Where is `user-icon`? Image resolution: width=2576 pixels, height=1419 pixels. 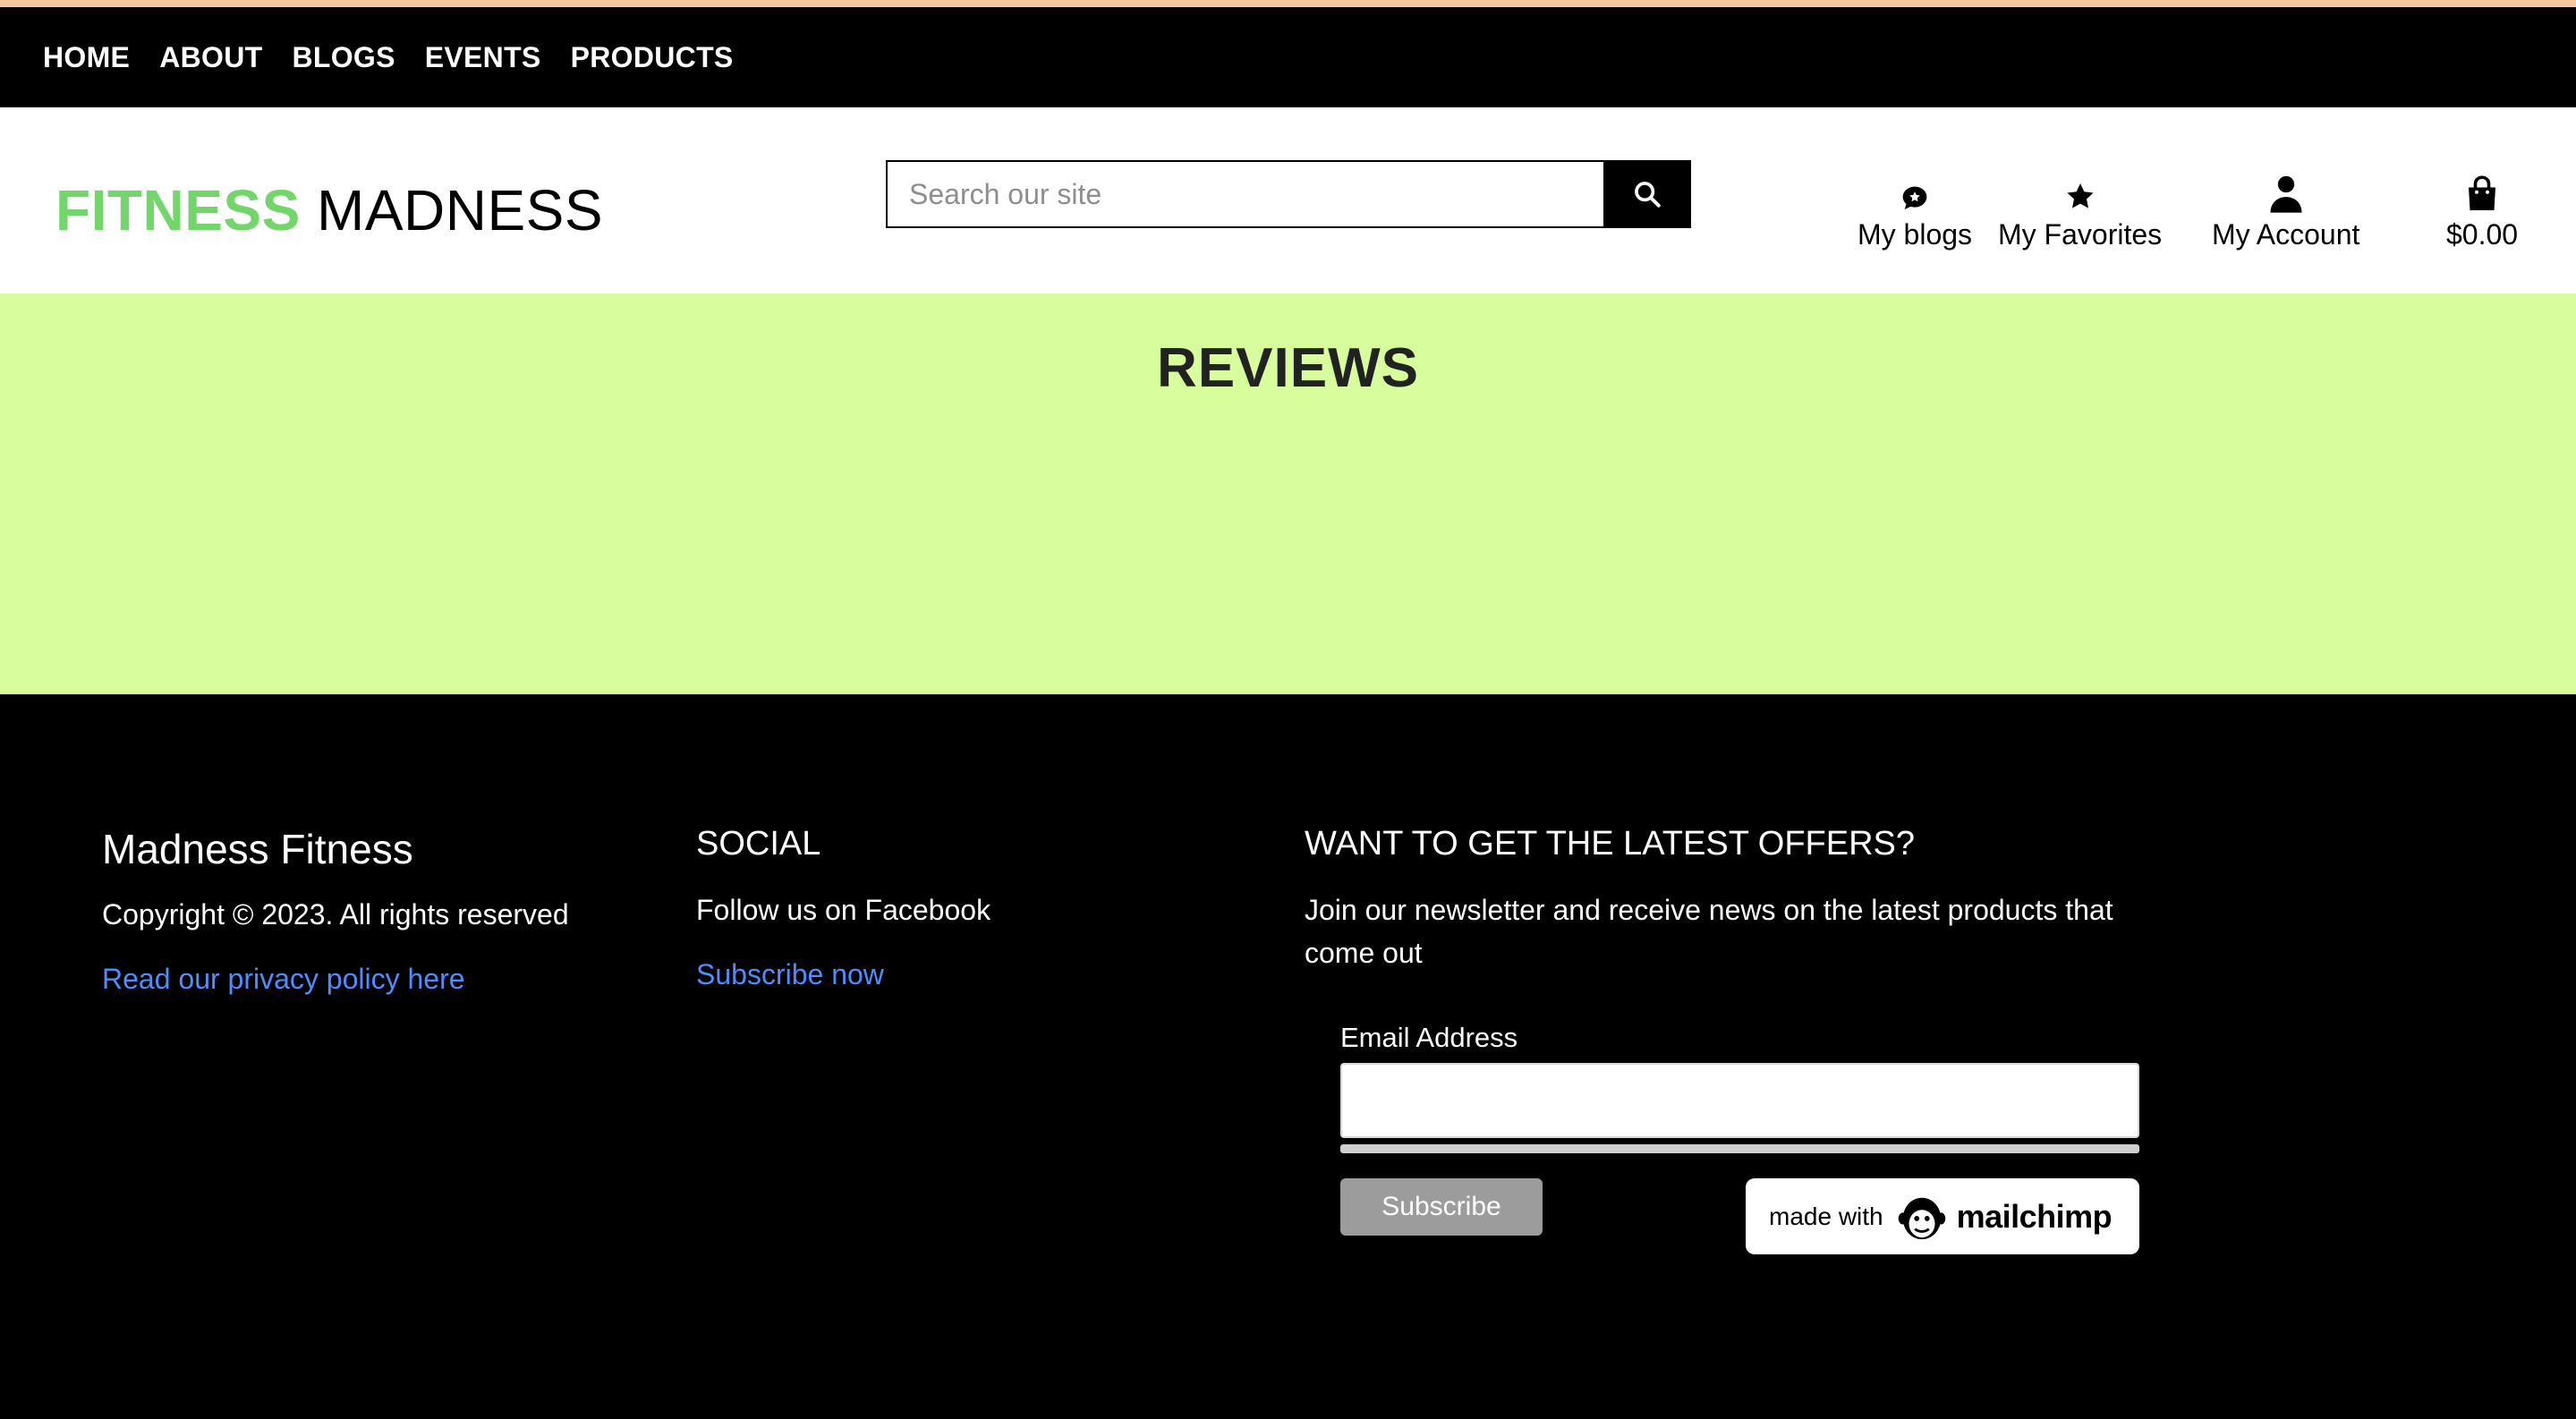 user-icon is located at coordinates (2286, 194).